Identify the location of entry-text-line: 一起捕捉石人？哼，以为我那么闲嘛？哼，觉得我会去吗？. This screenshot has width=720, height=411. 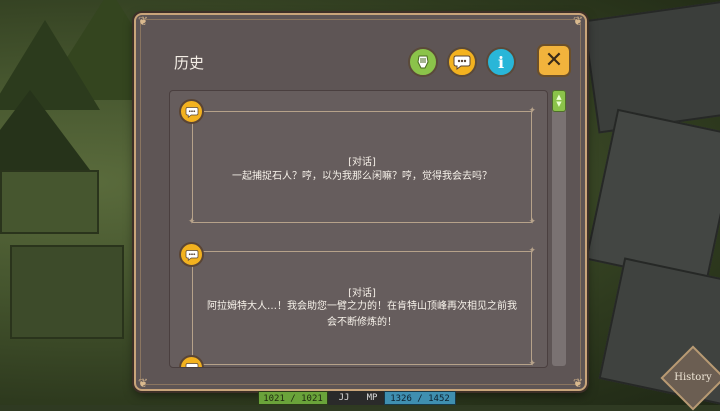
(362, 176).